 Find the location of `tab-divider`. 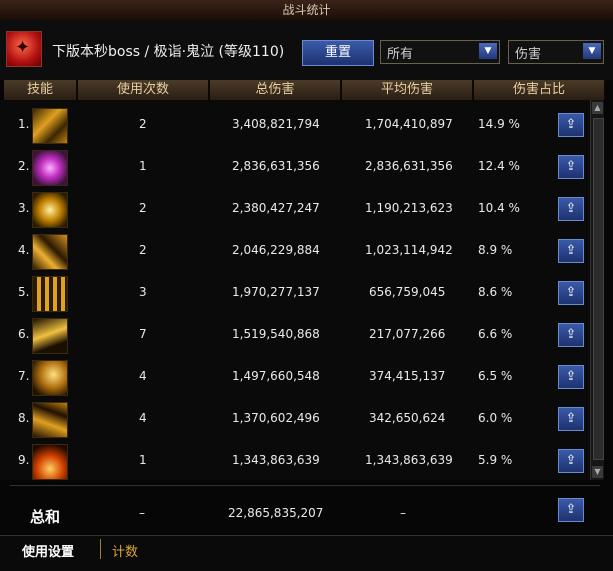

tab-divider is located at coordinates (100, 549).